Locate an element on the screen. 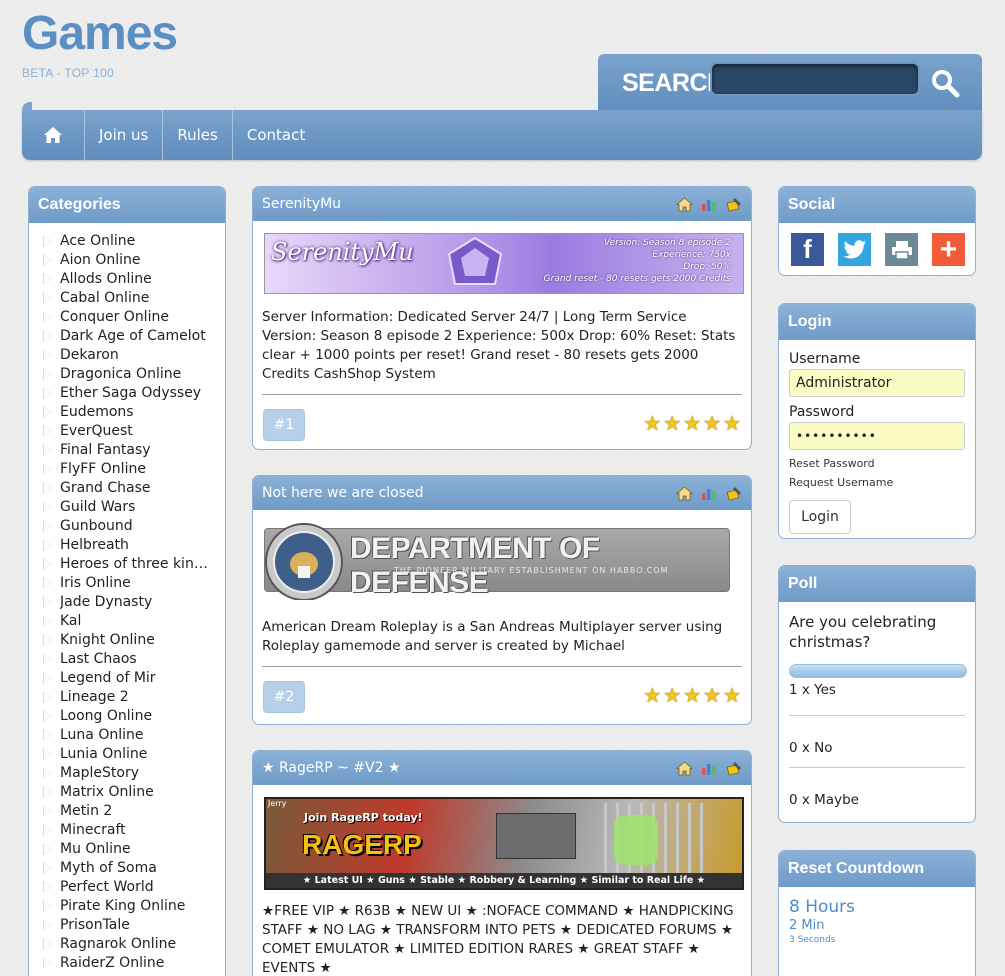  category-item: Helbreath is located at coordinates (134, 544).